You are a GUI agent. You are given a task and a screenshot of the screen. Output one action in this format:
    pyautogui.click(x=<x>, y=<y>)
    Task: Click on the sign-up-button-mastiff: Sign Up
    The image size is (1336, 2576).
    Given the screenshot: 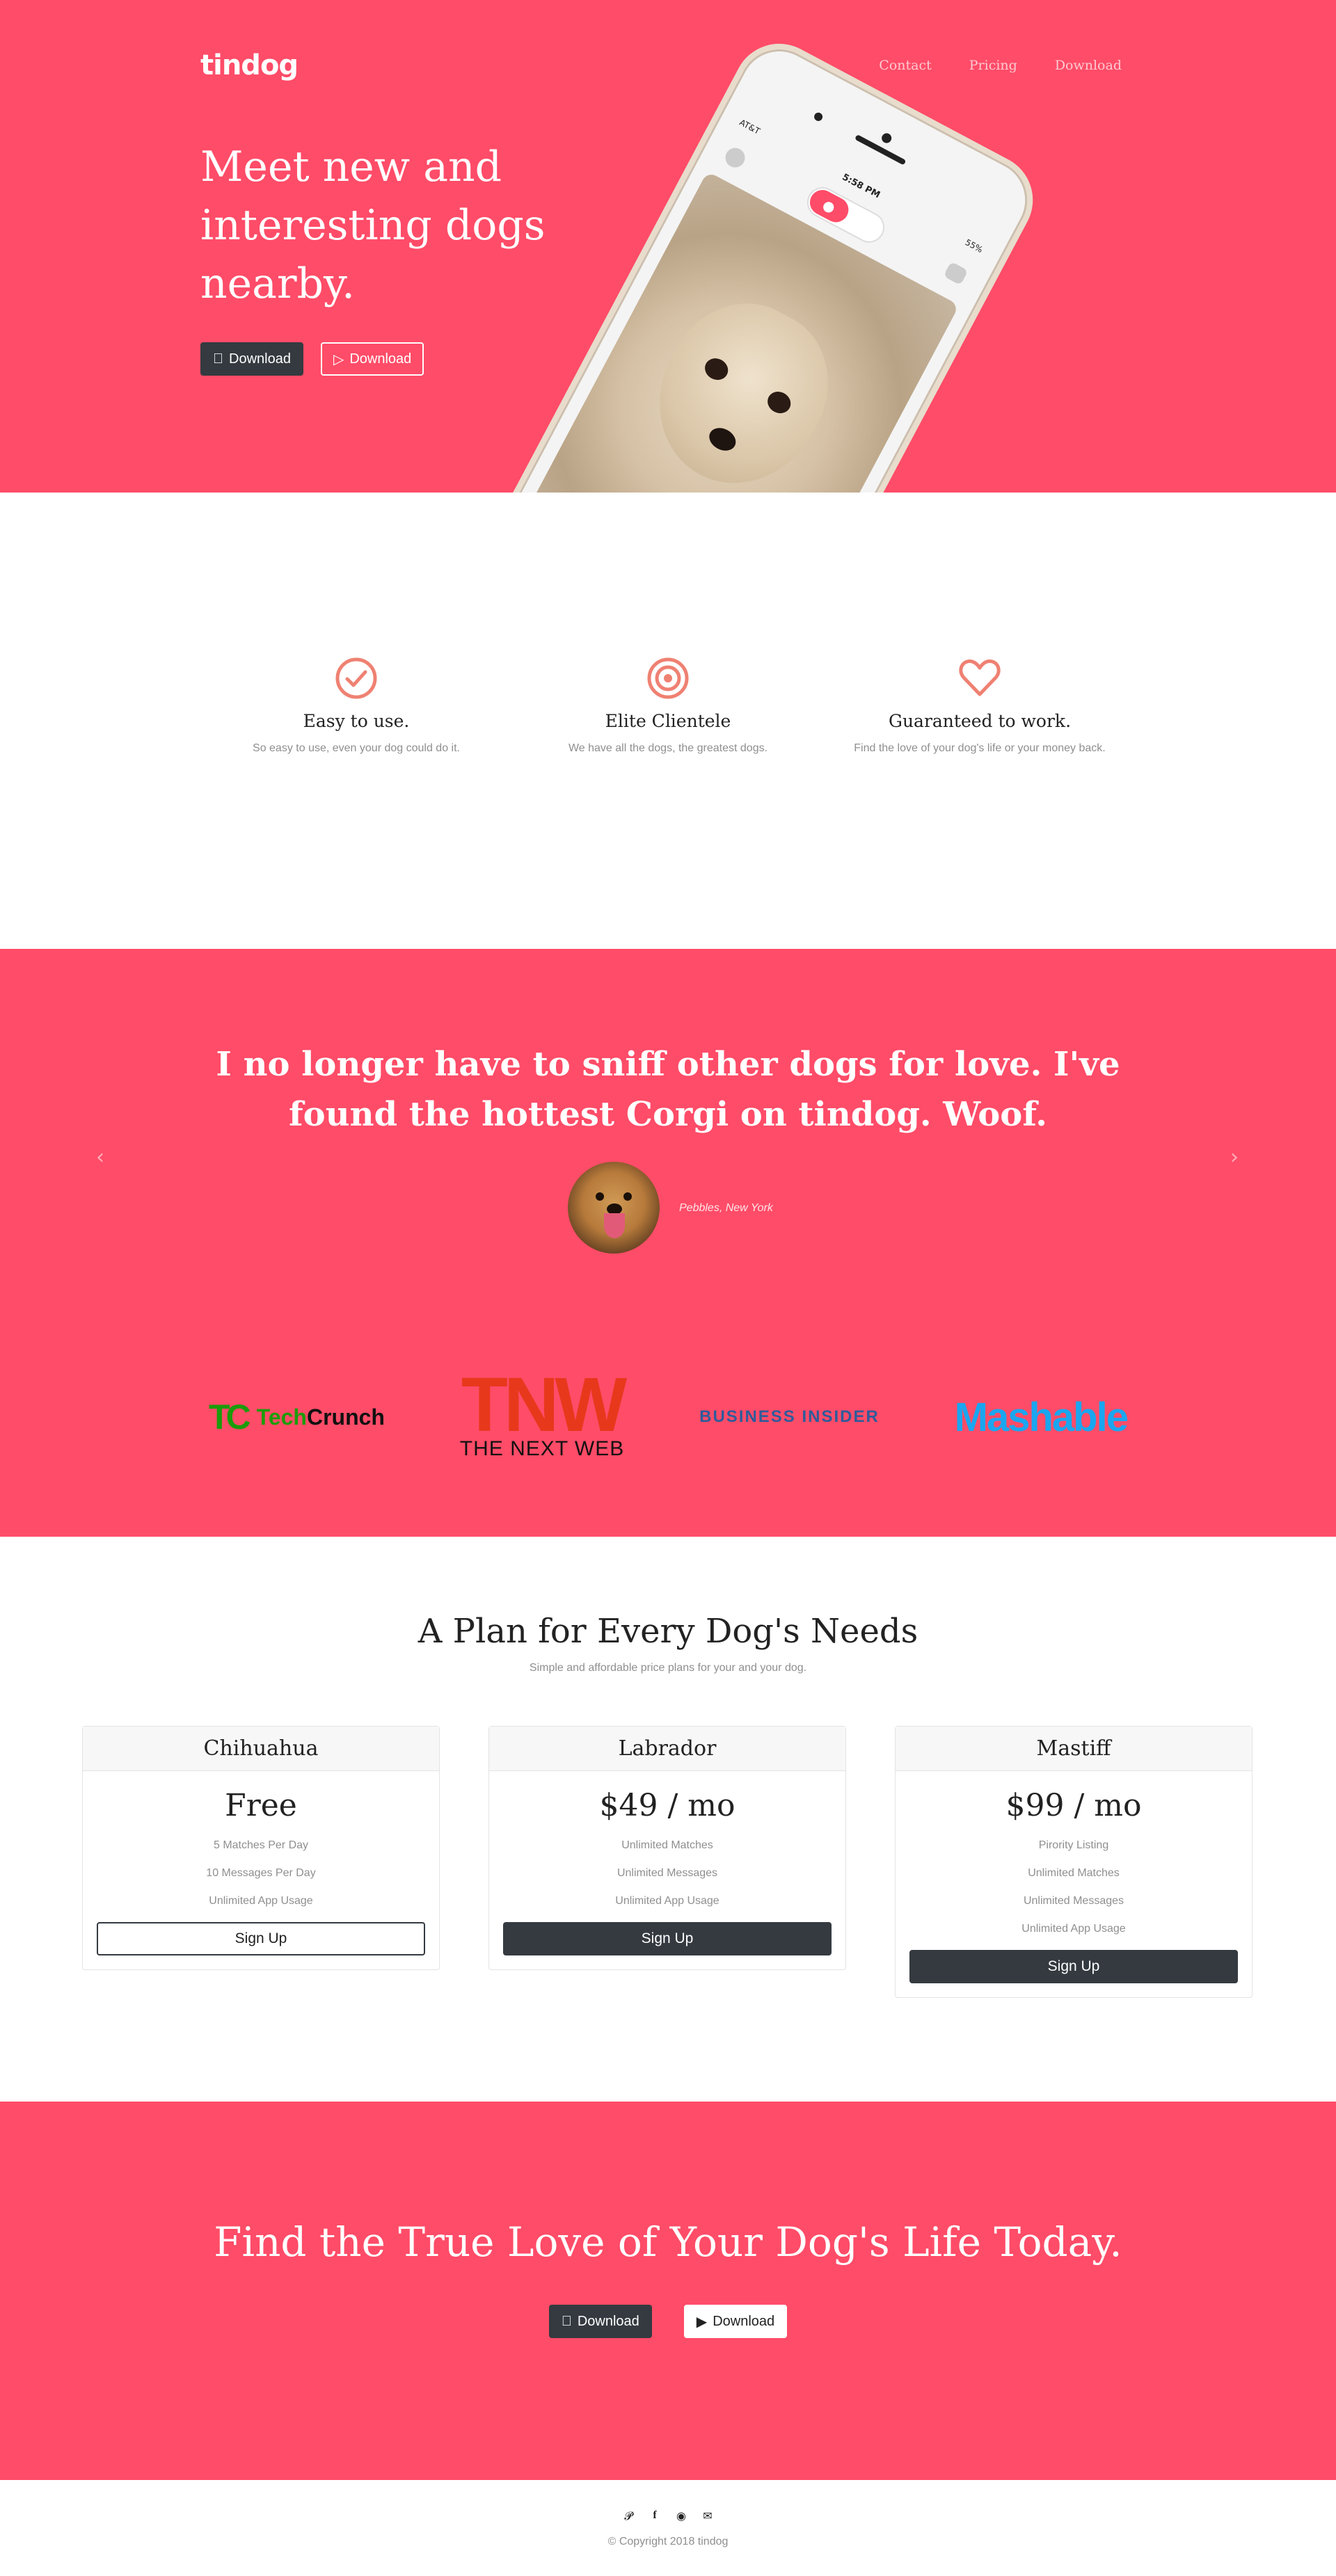 What is the action you would take?
    pyautogui.click(x=1073, y=1966)
    